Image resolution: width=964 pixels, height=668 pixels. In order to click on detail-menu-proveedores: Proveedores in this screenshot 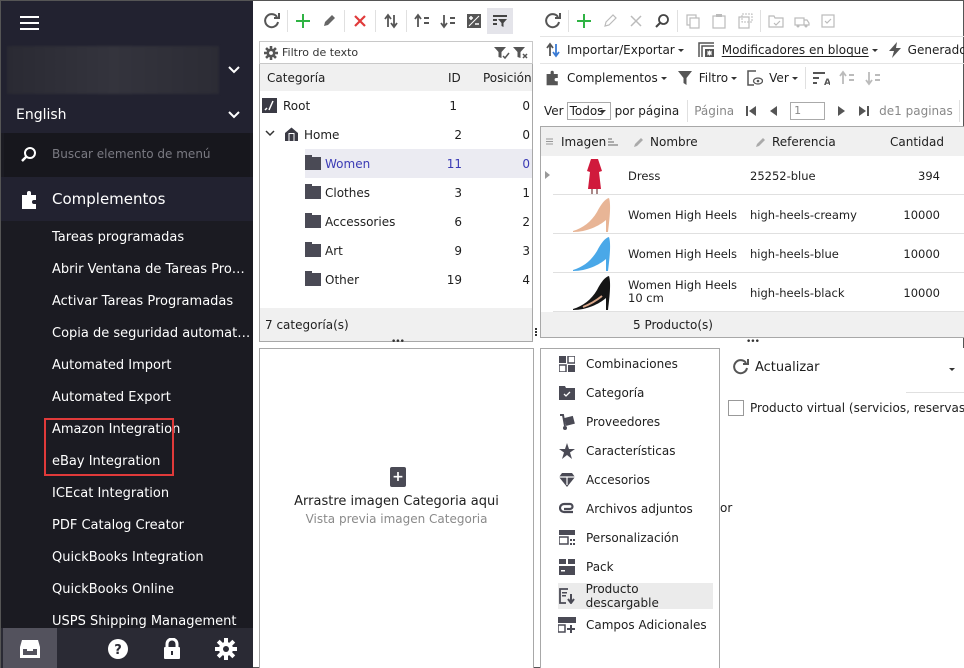, I will do `click(635, 422)`.